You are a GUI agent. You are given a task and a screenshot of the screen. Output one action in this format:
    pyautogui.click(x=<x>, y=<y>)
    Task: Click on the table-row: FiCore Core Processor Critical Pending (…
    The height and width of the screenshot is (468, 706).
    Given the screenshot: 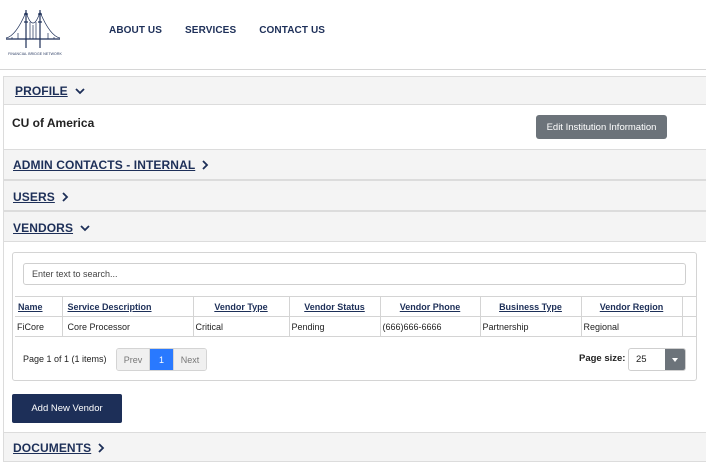 What is the action you would take?
    pyautogui.click(x=356, y=326)
    